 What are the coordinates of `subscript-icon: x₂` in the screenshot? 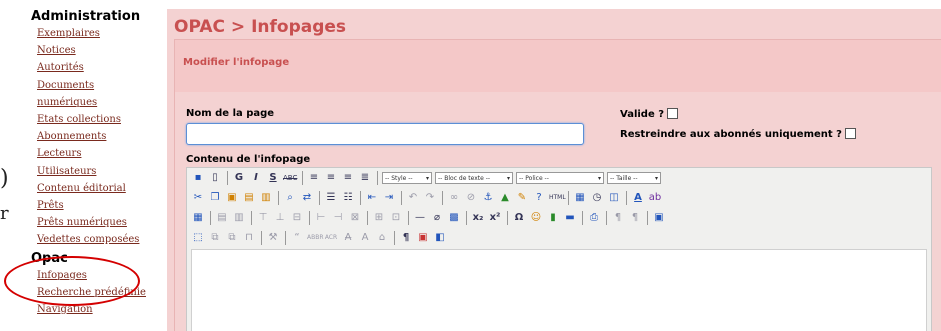 It's located at (478, 218).